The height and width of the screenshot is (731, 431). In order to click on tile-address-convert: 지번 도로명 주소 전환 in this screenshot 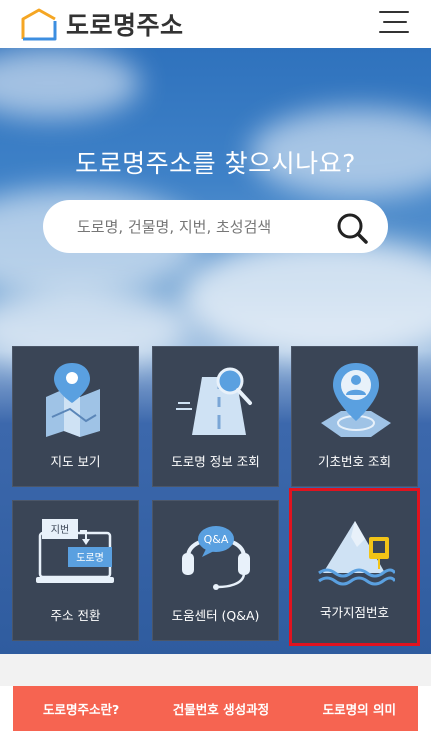, I will do `click(75, 570)`.